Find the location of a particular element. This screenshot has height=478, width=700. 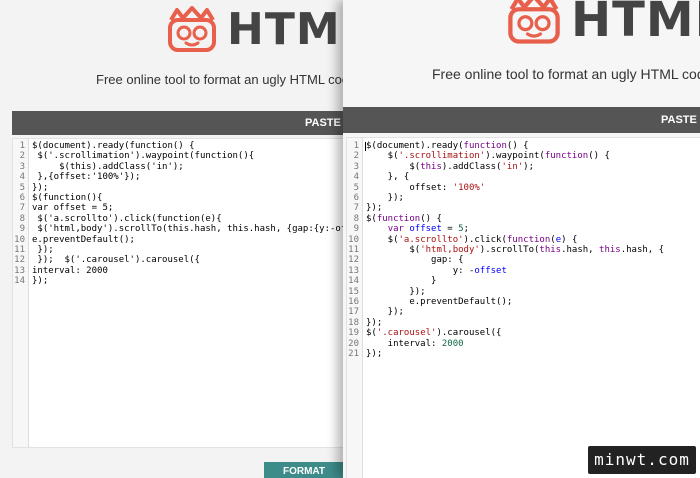

code-token: interval: 2000 is located at coordinates (70, 270).